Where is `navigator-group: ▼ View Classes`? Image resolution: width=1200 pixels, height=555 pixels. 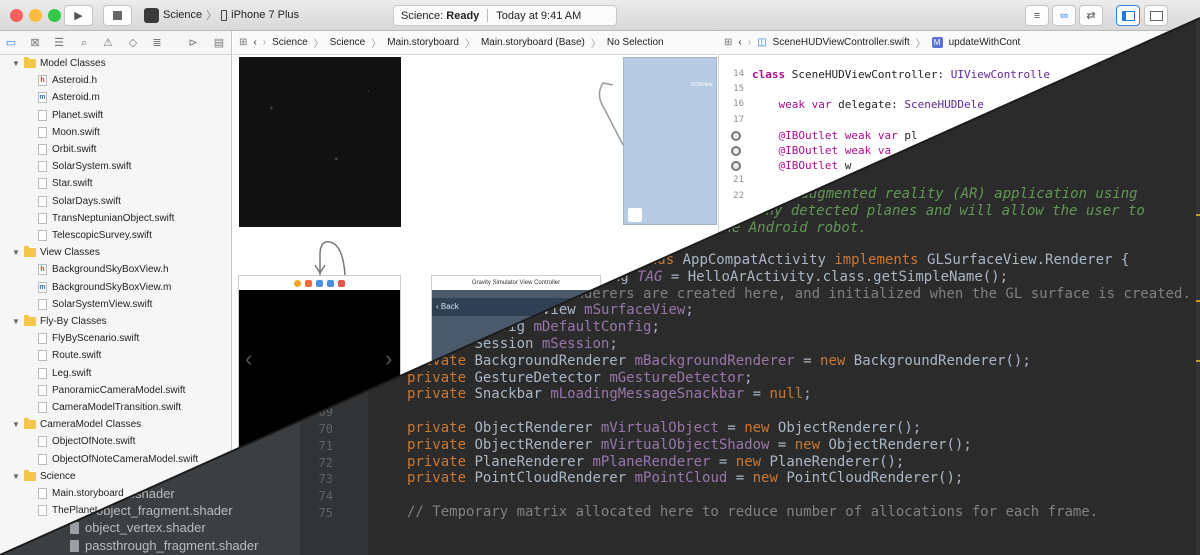
navigator-group: ▼ View Classes is located at coordinates (116, 252).